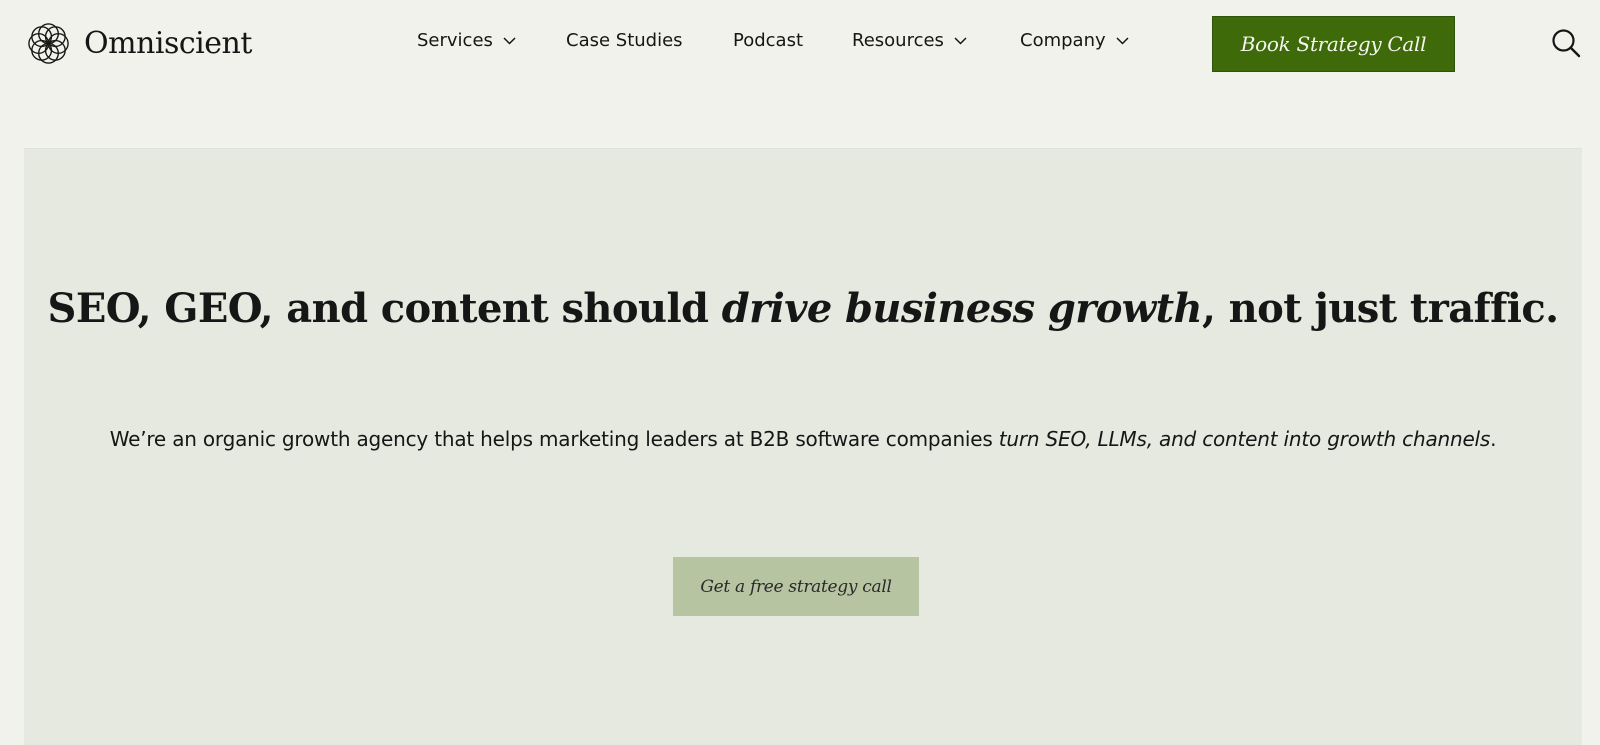  I want to click on logo-link: Omniscient, so click(138, 43).